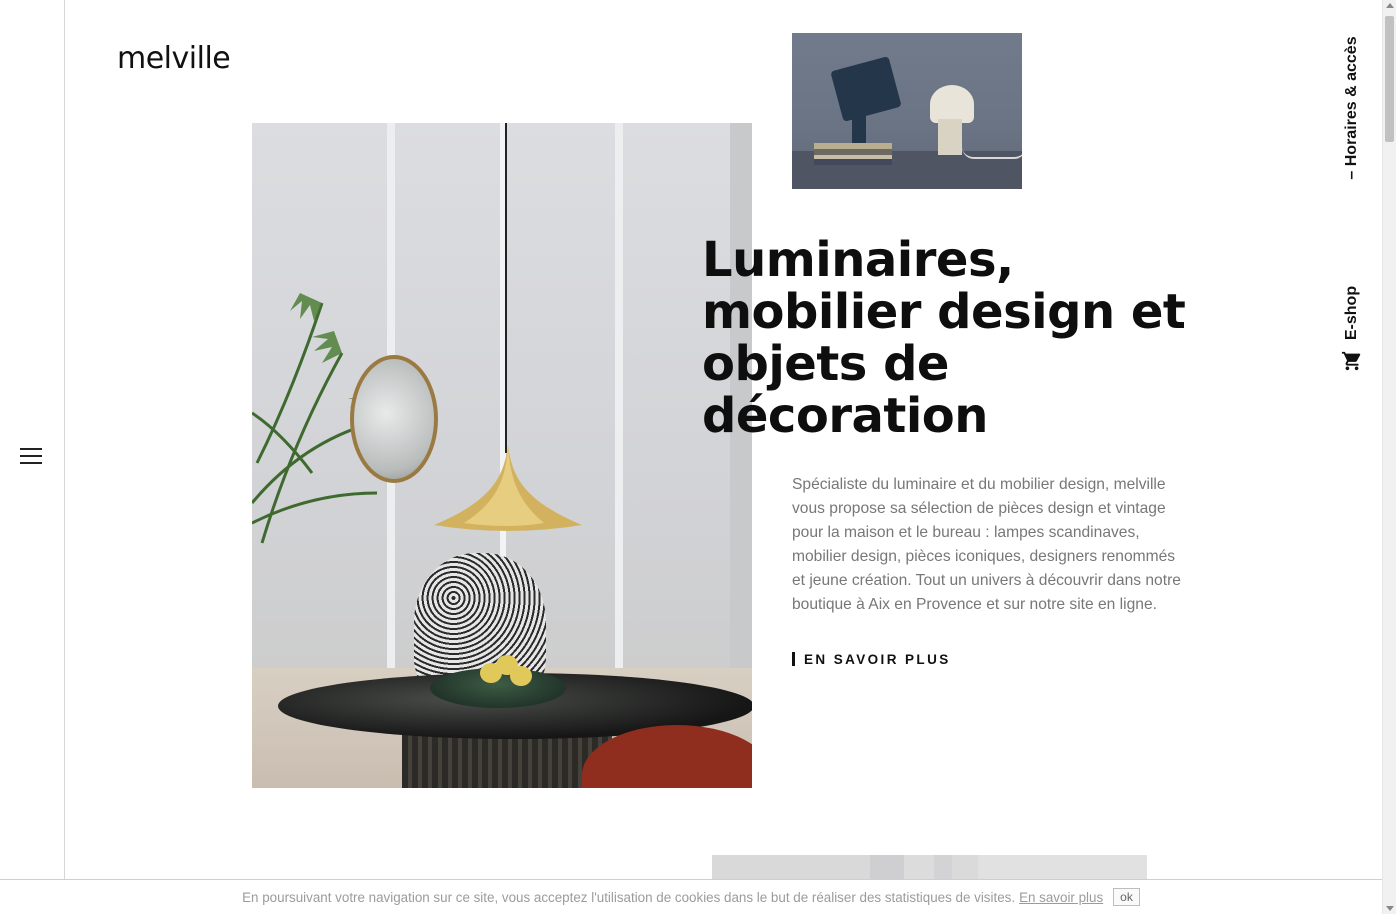  I want to click on hamburger-menu-icon, so click(31, 457).